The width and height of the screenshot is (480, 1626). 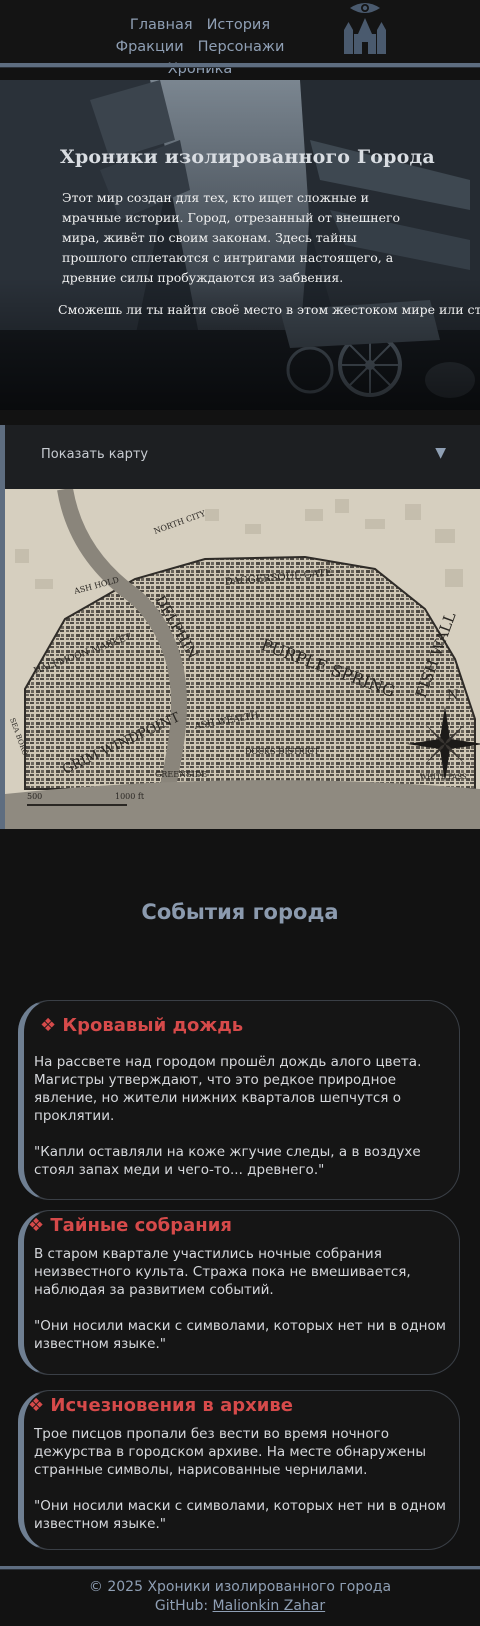 What do you see at coordinates (240, 912) in the screenshot?
I see `events-section-title: События города` at bounding box center [240, 912].